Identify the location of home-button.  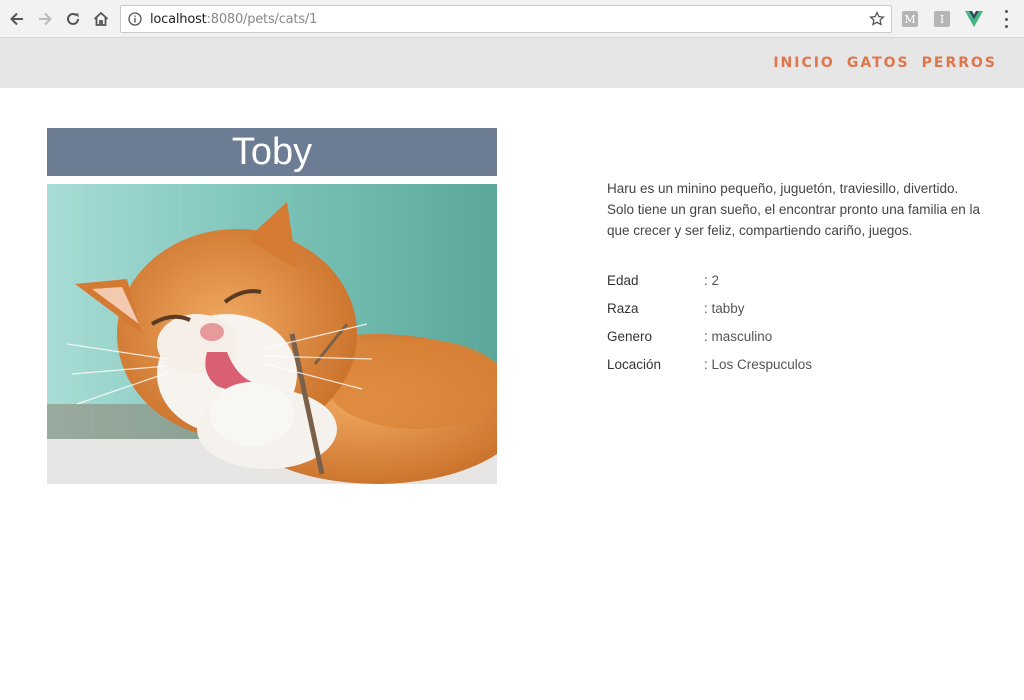
(101, 19).